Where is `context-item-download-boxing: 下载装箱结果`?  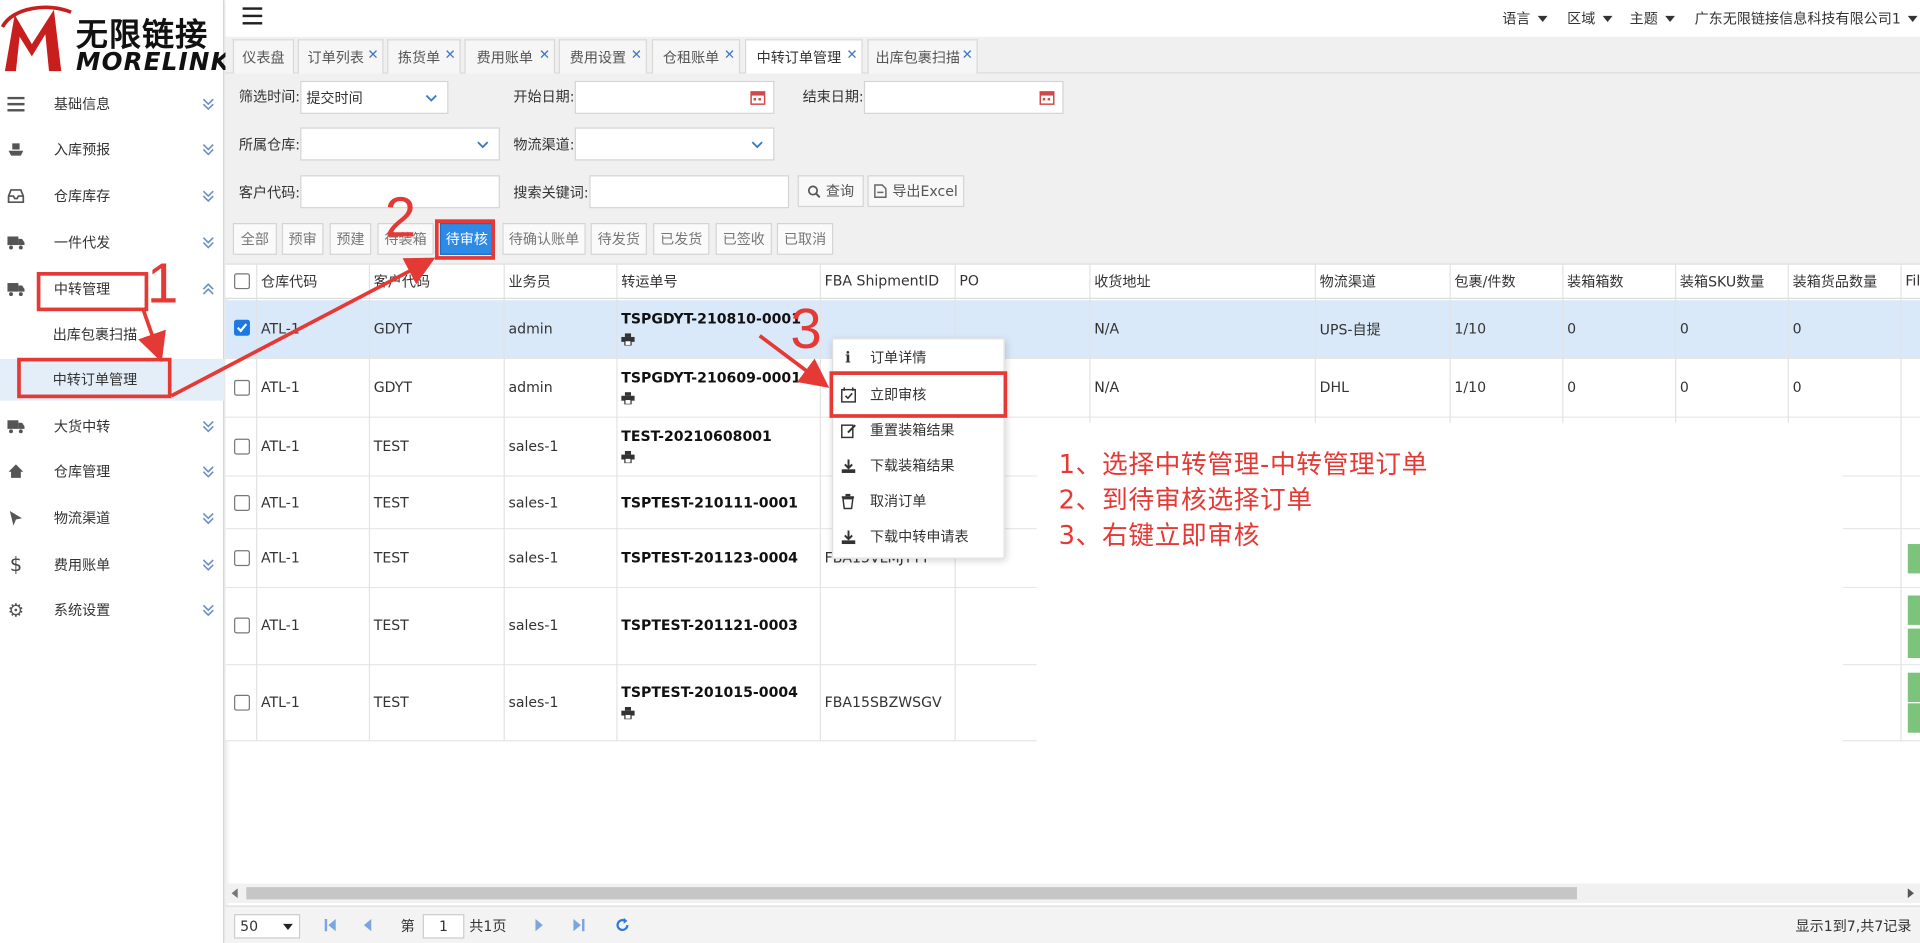 context-item-download-boxing: 下载装箱结果 is located at coordinates (918, 465).